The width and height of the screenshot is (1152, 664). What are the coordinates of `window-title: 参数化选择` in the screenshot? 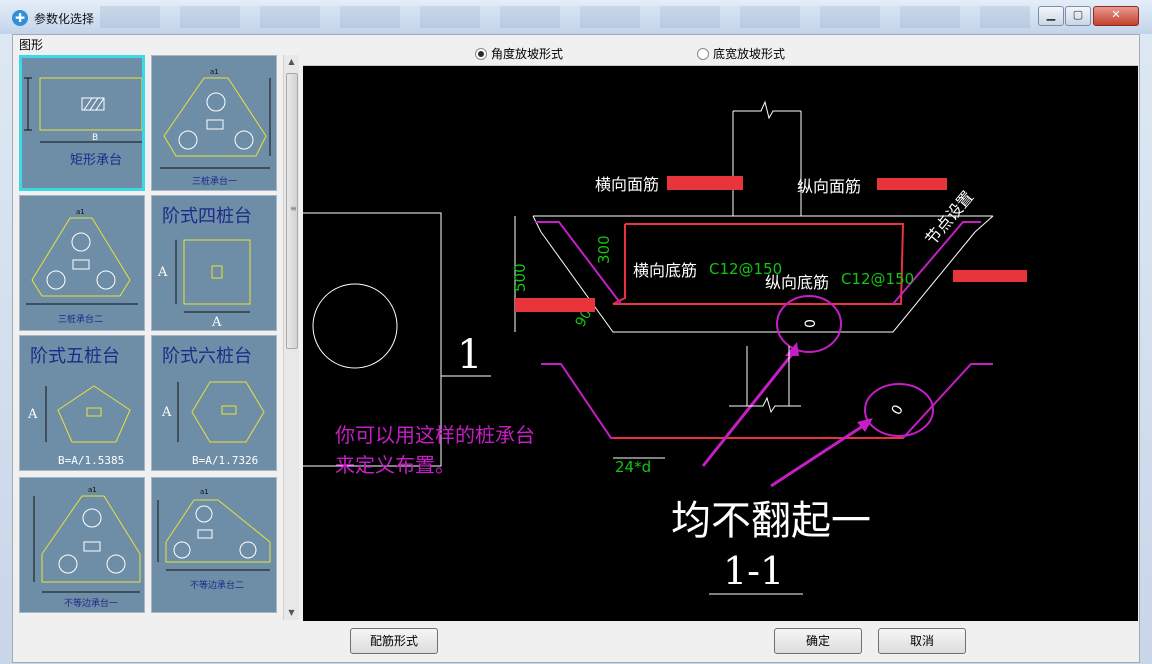 It's located at (64, 19).